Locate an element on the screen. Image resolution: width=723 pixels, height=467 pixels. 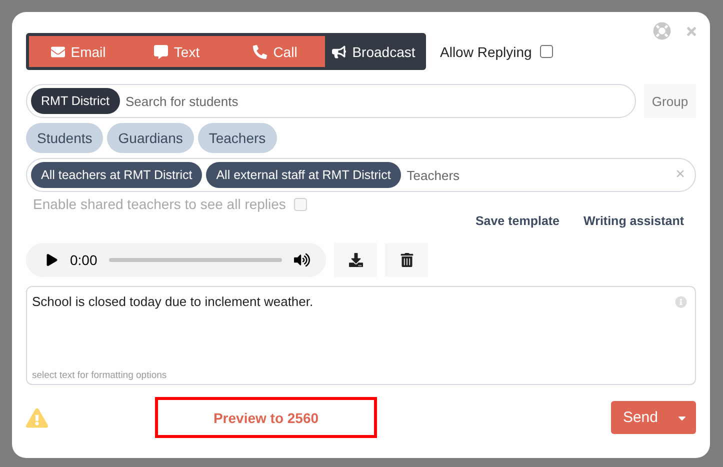
send-button: Send is located at coordinates (639, 417).